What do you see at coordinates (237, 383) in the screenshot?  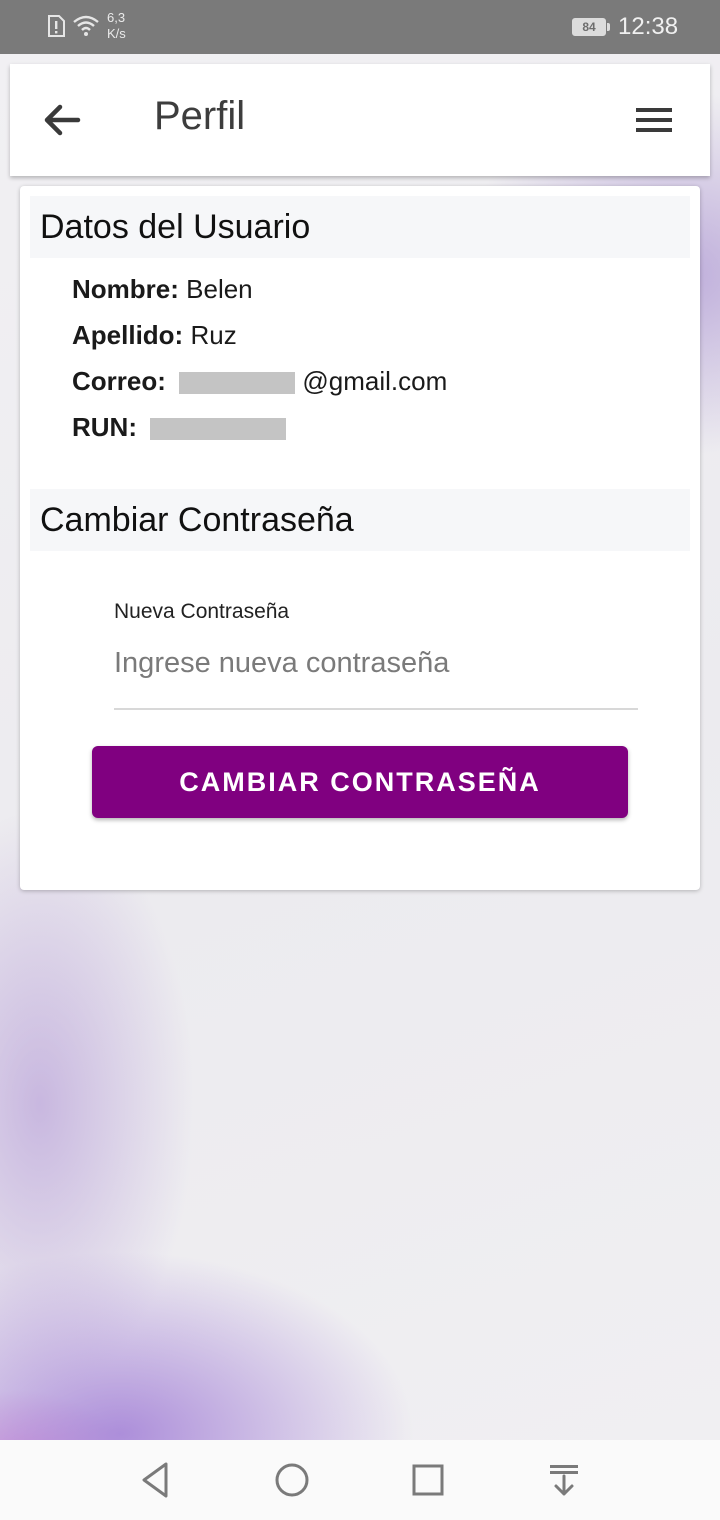 I see `email-redaction` at bounding box center [237, 383].